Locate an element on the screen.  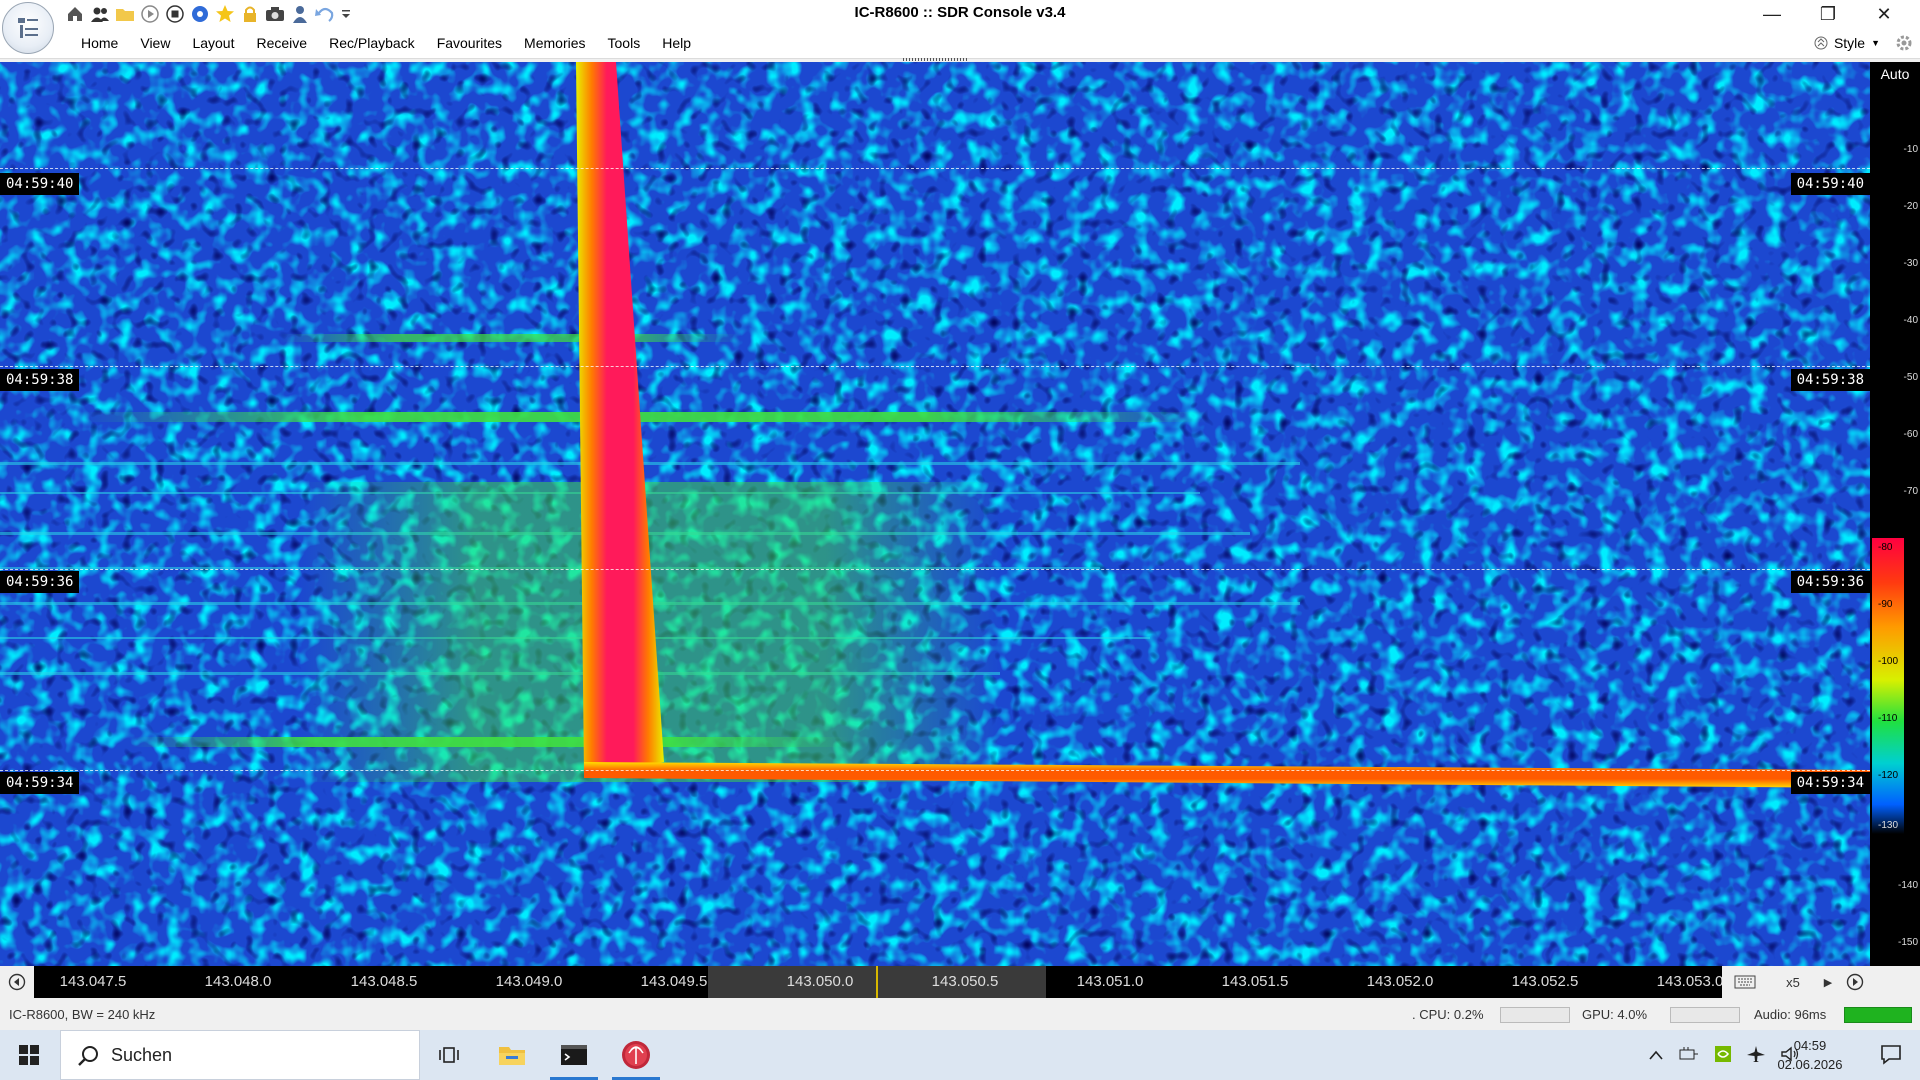
db-tick: -60 is located at coordinates (1910, 434).